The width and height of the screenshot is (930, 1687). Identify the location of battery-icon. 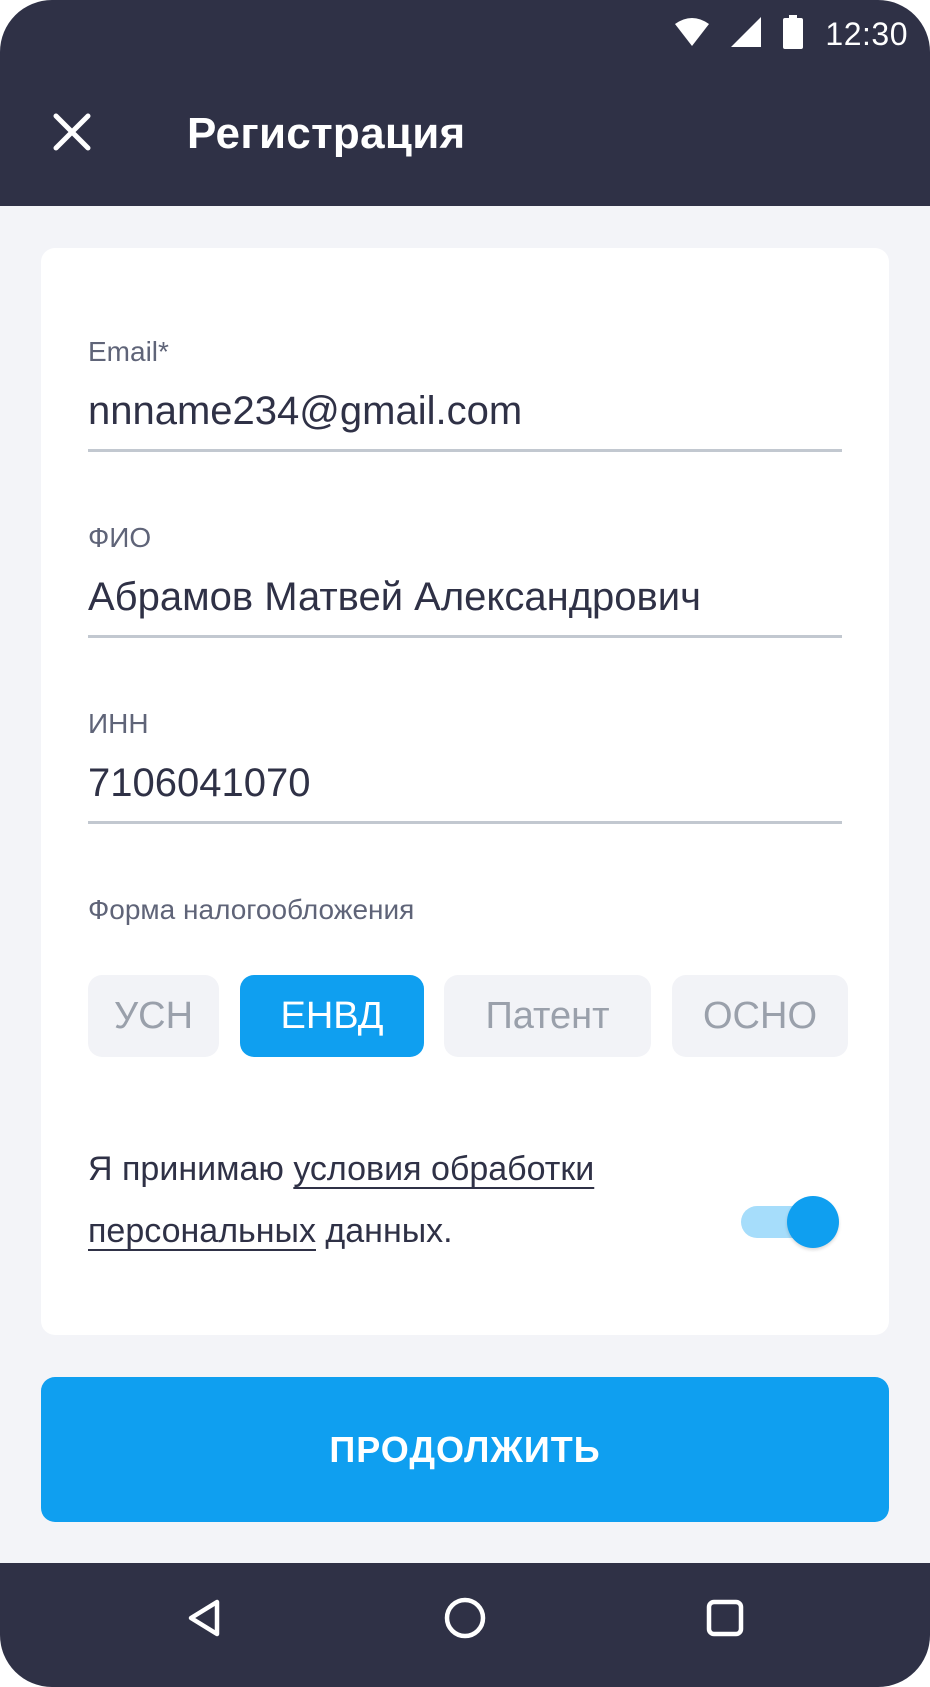
(793, 34).